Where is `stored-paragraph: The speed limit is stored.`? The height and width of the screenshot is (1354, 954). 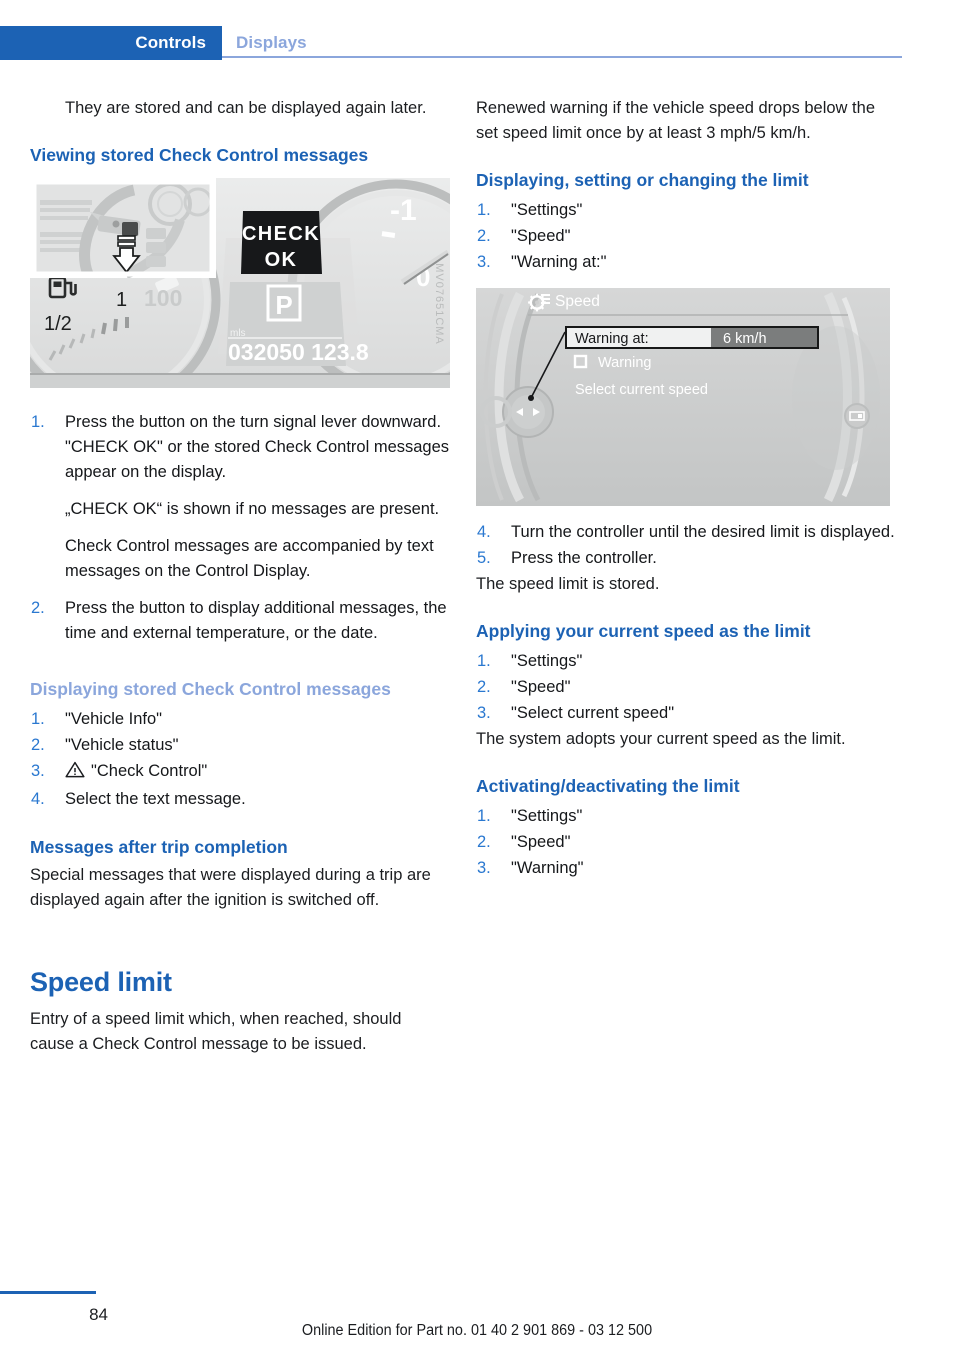 stored-paragraph: The speed limit is stored. is located at coordinates (568, 584).